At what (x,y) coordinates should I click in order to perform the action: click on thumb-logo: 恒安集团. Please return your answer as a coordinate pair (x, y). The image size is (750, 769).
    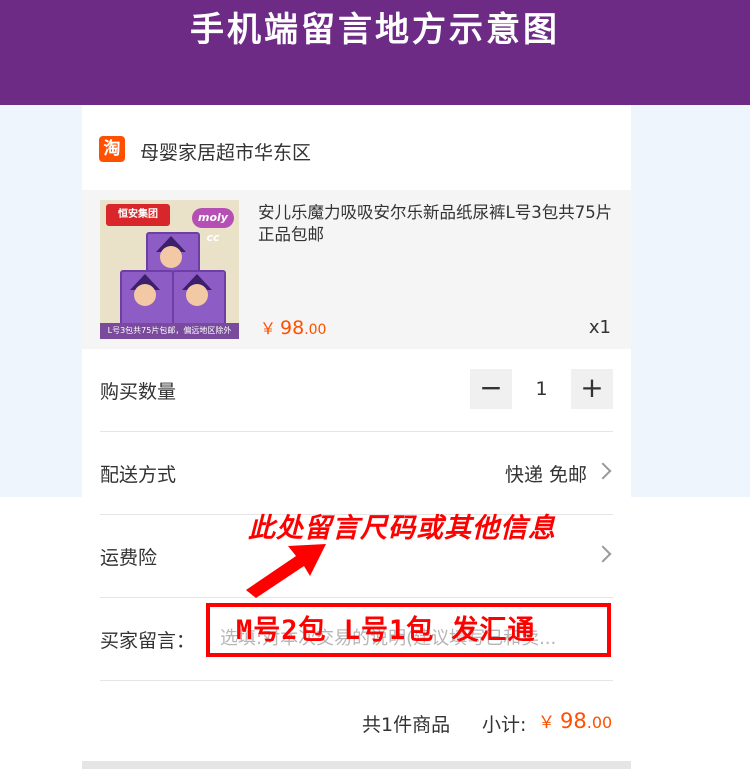
    Looking at the image, I should click on (138, 215).